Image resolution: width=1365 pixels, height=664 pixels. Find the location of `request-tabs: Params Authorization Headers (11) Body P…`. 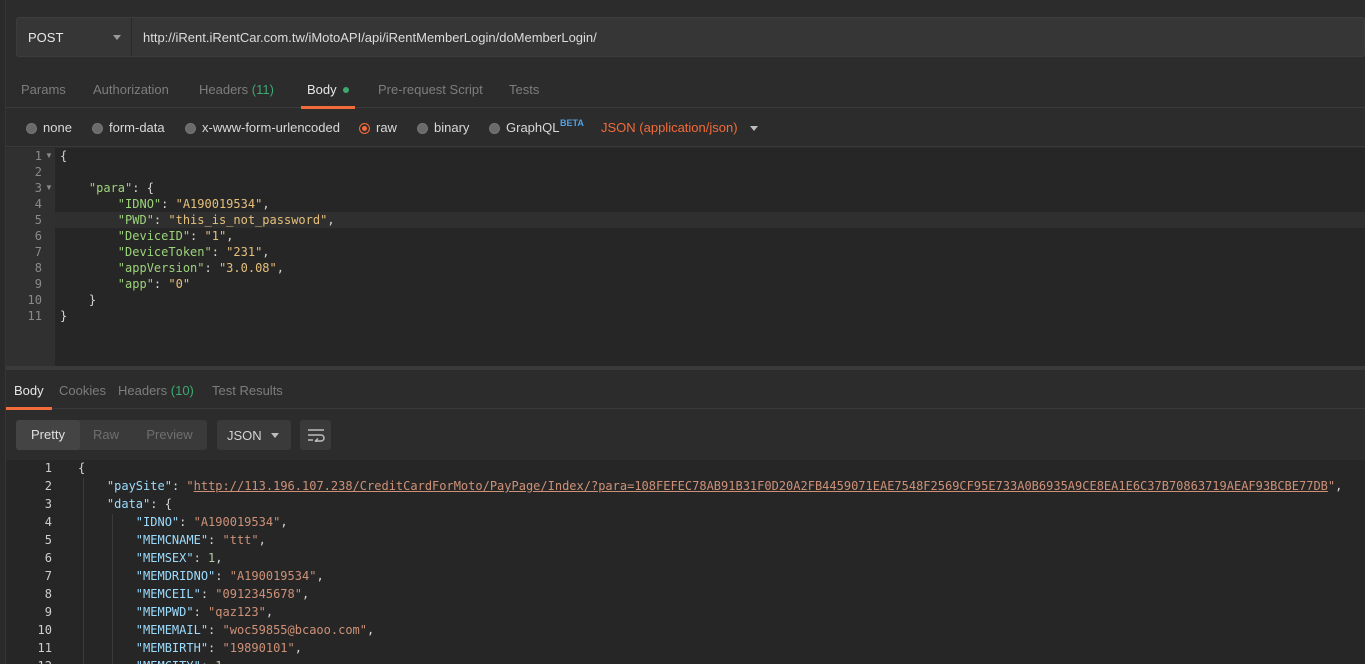

request-tabs: Params Authorization Headers (11) Body P… is located at coordinates (685, 90).